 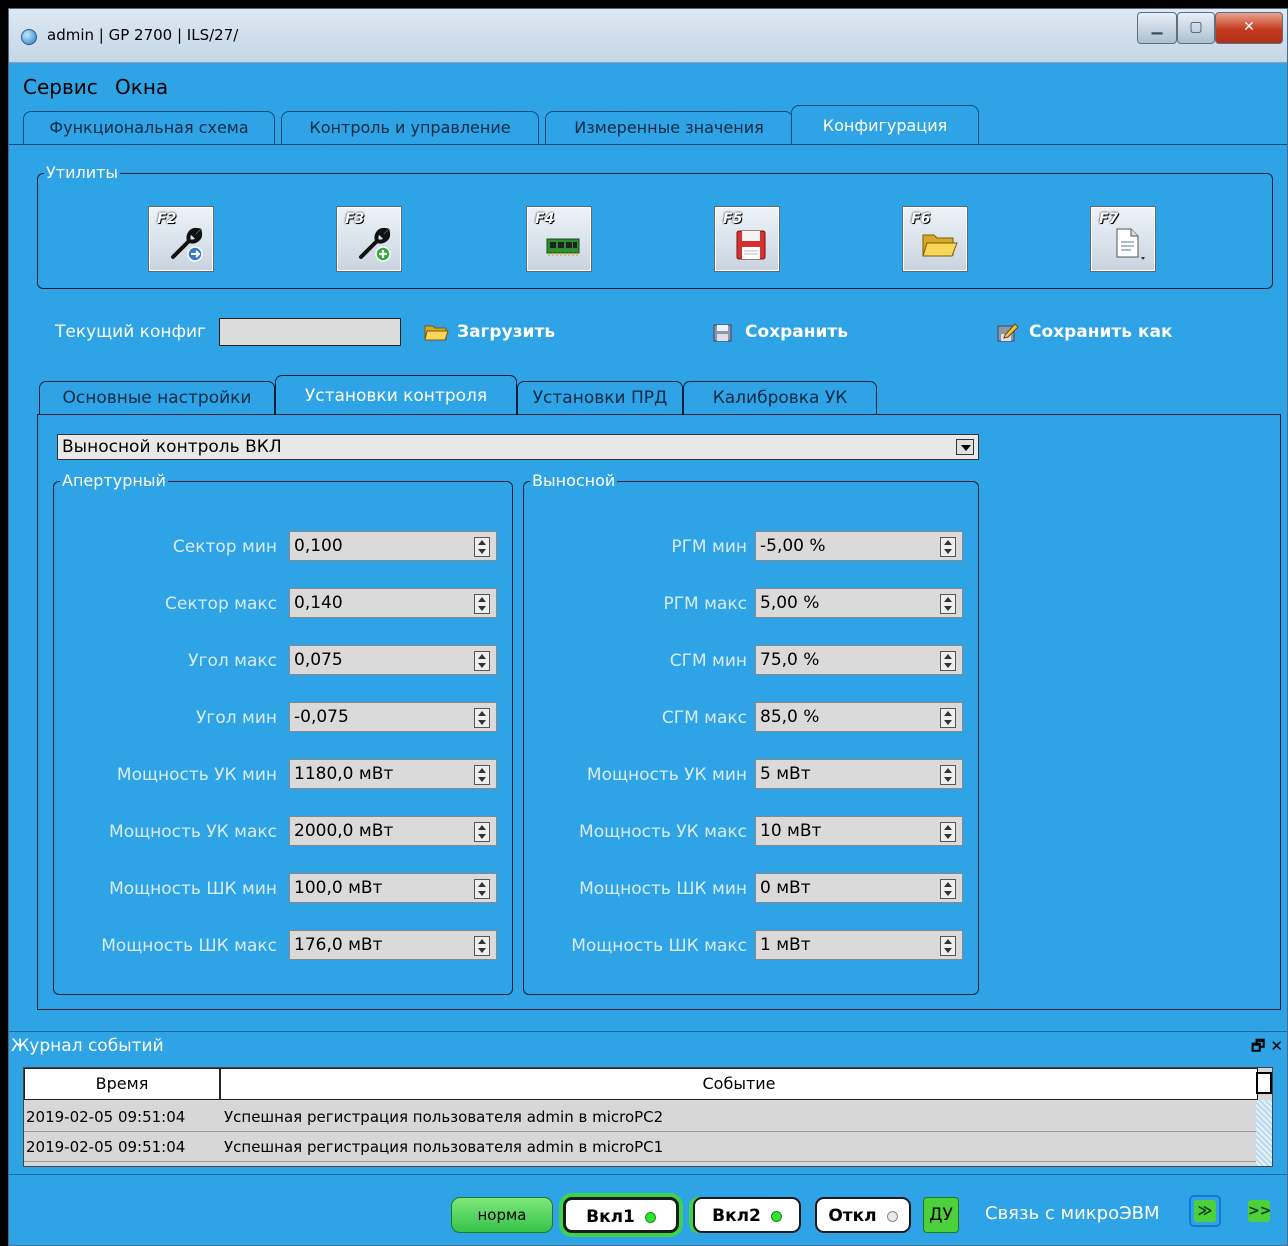 I want to click on dock-close-icon: 🗗 ✕, so click(x=1267, y=1048).